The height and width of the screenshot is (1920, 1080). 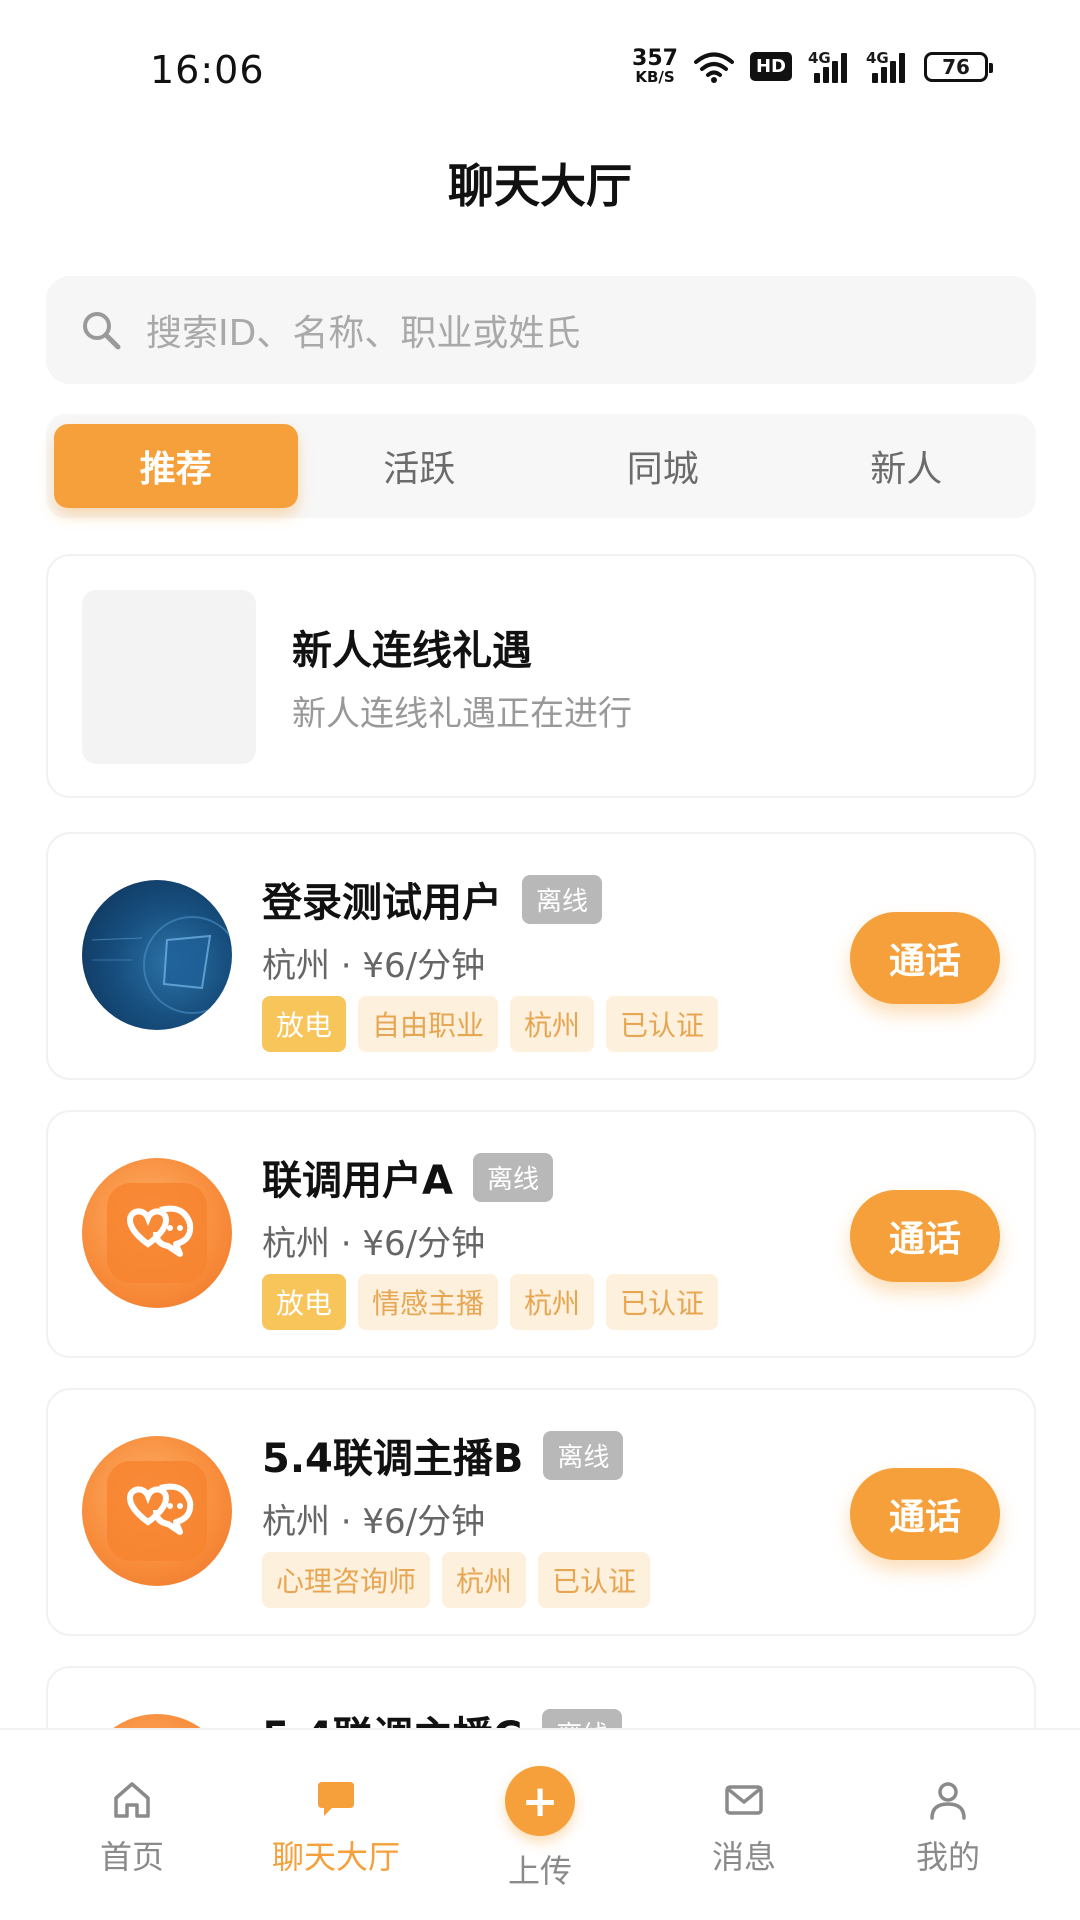 What do you see at coordinates (948, 1825) in the screenshot?
I see `nav-profile: 我的` at bounding box center [948, 1825].